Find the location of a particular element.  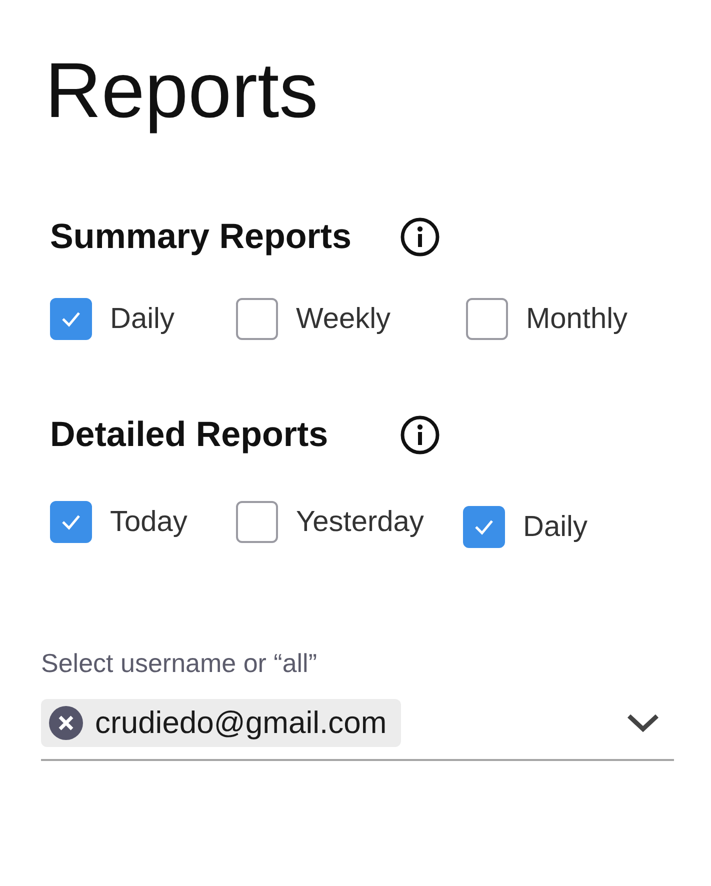

field-label: Select username or “all” is located at coordinates (179, 663).